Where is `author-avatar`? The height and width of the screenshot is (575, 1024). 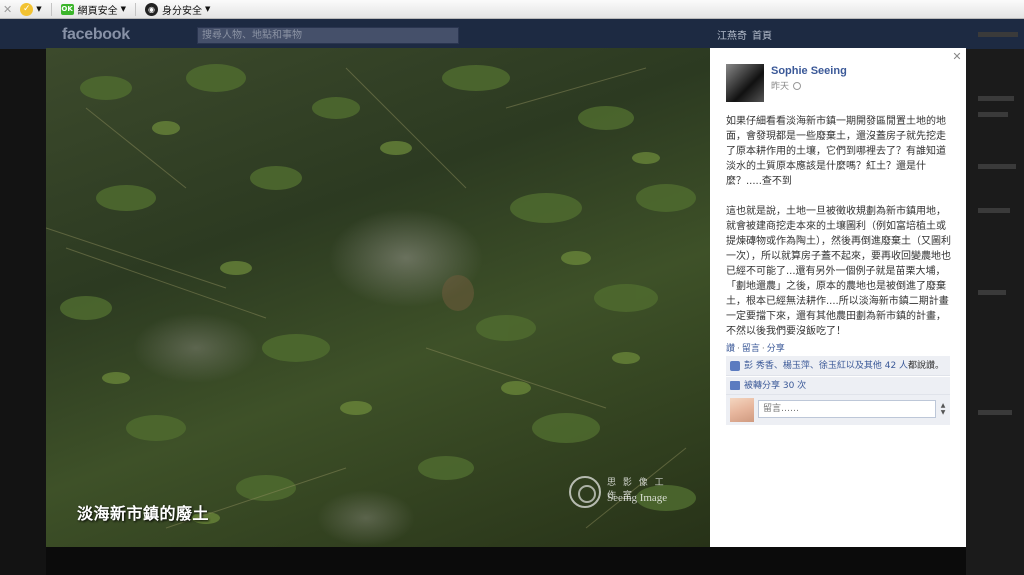
author-avatar is located at coordinates (745, 83).